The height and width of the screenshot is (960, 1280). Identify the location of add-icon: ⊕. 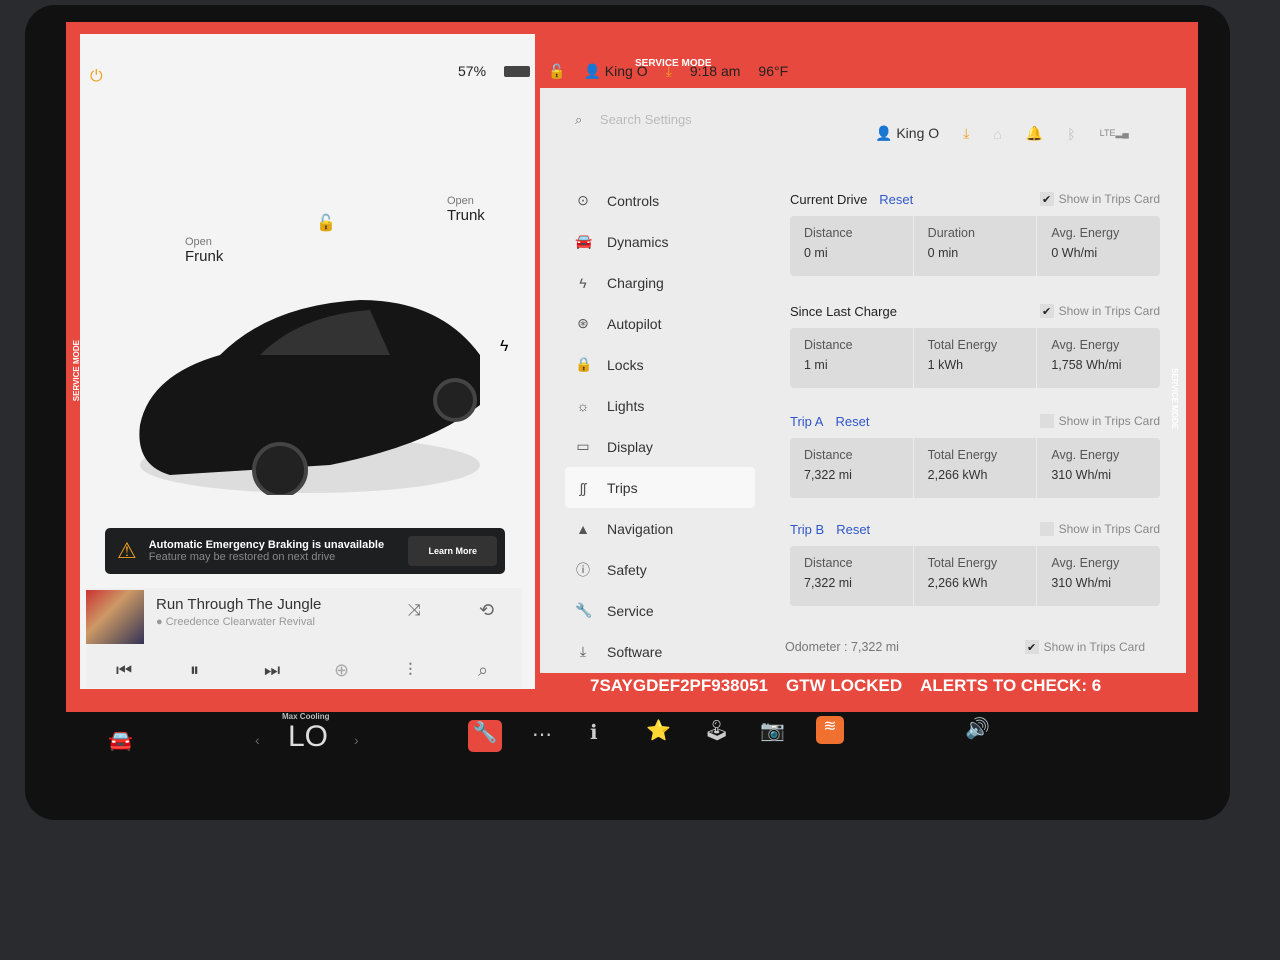
(341, 670).